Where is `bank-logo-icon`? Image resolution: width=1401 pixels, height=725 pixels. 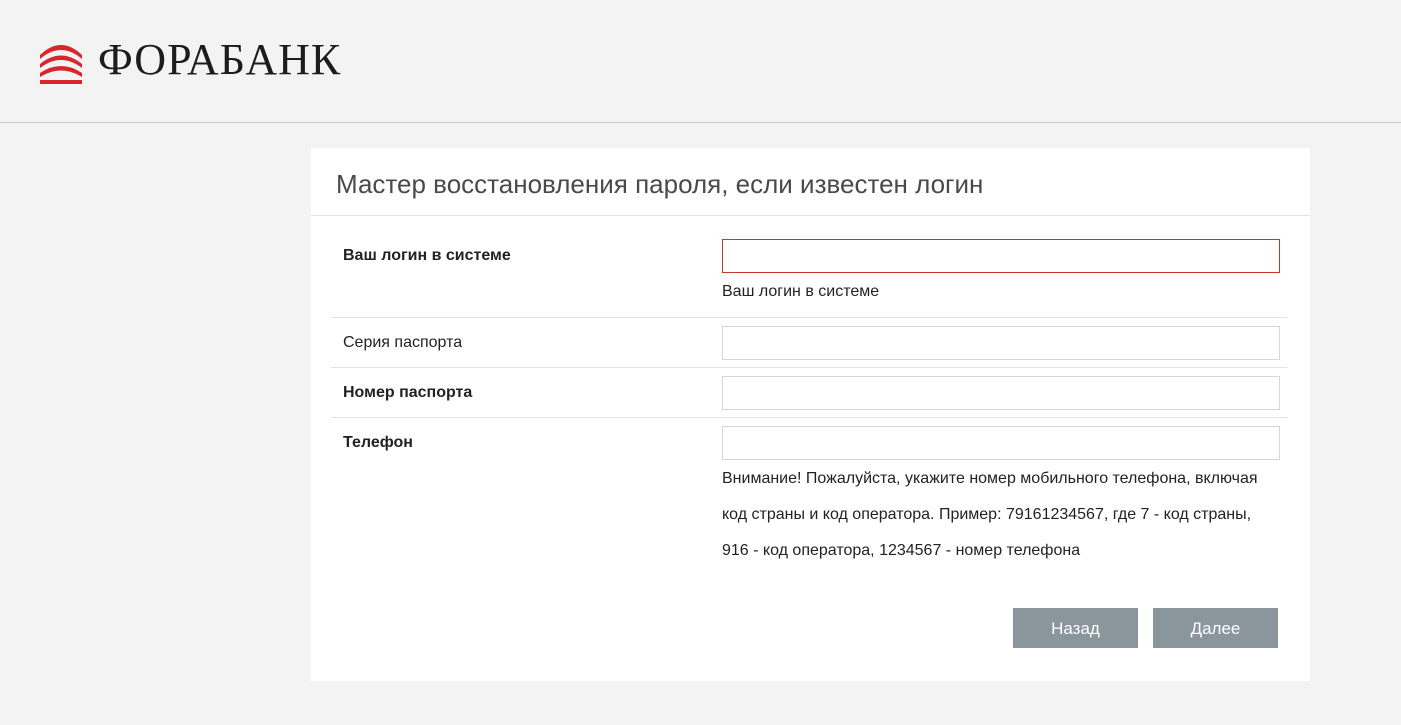 bank-logo-icon is located at coordinates (61, 64).